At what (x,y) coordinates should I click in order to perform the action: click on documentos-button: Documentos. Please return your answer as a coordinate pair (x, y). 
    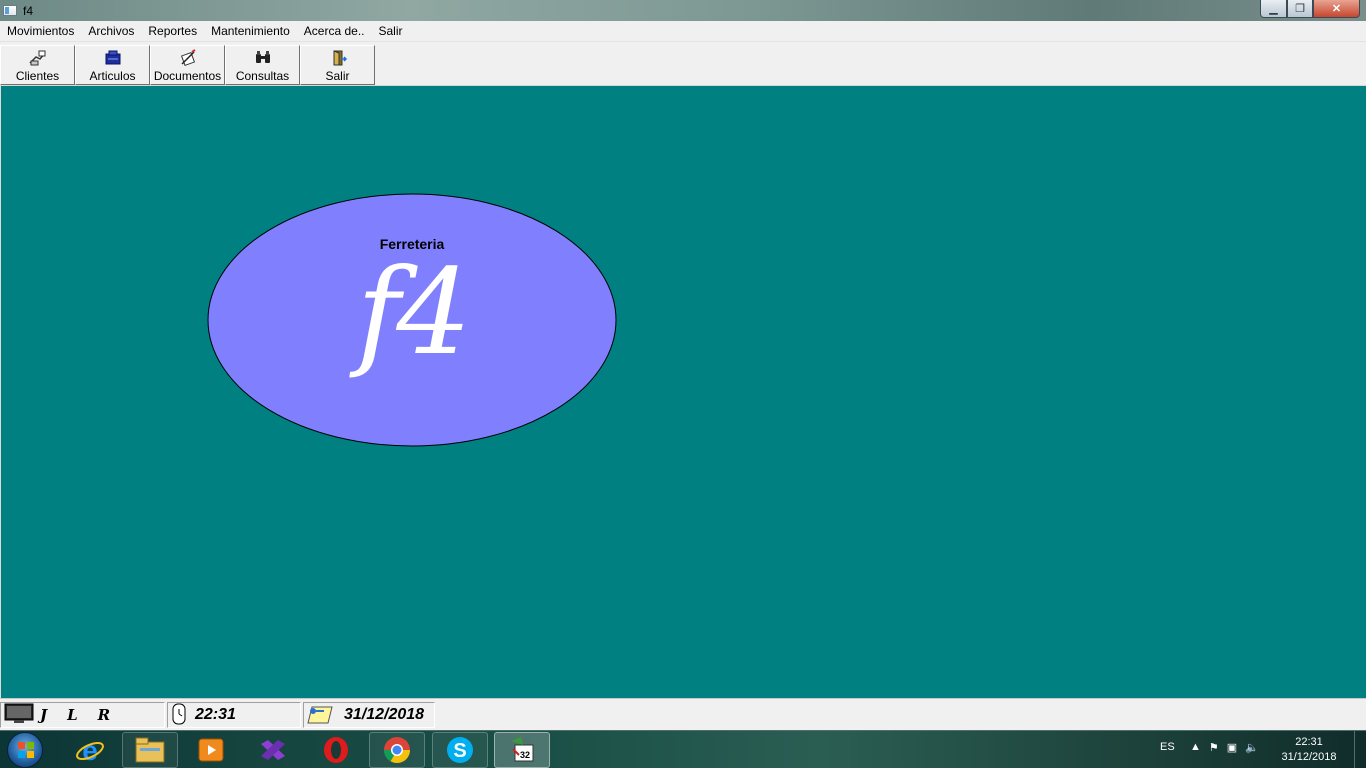
    Looking at the image, I should click on (187, 65).